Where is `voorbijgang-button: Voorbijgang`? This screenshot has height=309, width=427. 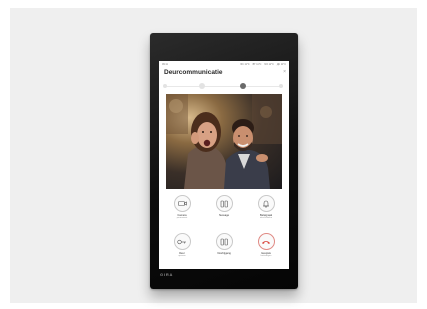
voorbijgang-button: Voorbijgang is located at coordinates (224, 247).